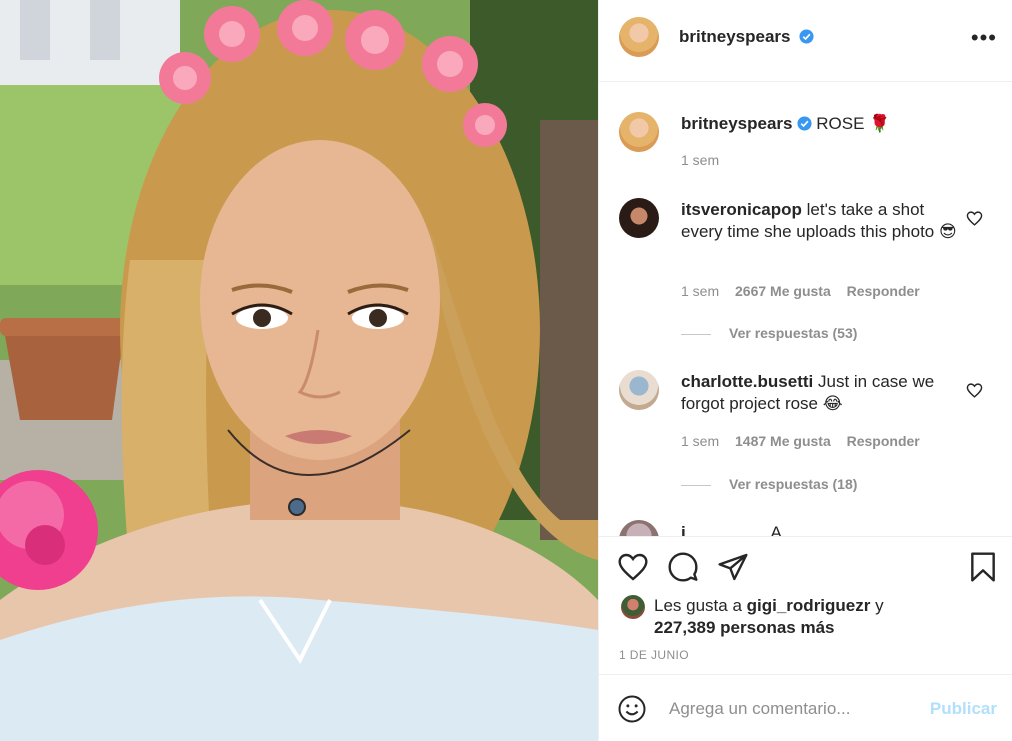  I want to click on caption-text: britneyspears ROSE 🌹, so click(821, 124).